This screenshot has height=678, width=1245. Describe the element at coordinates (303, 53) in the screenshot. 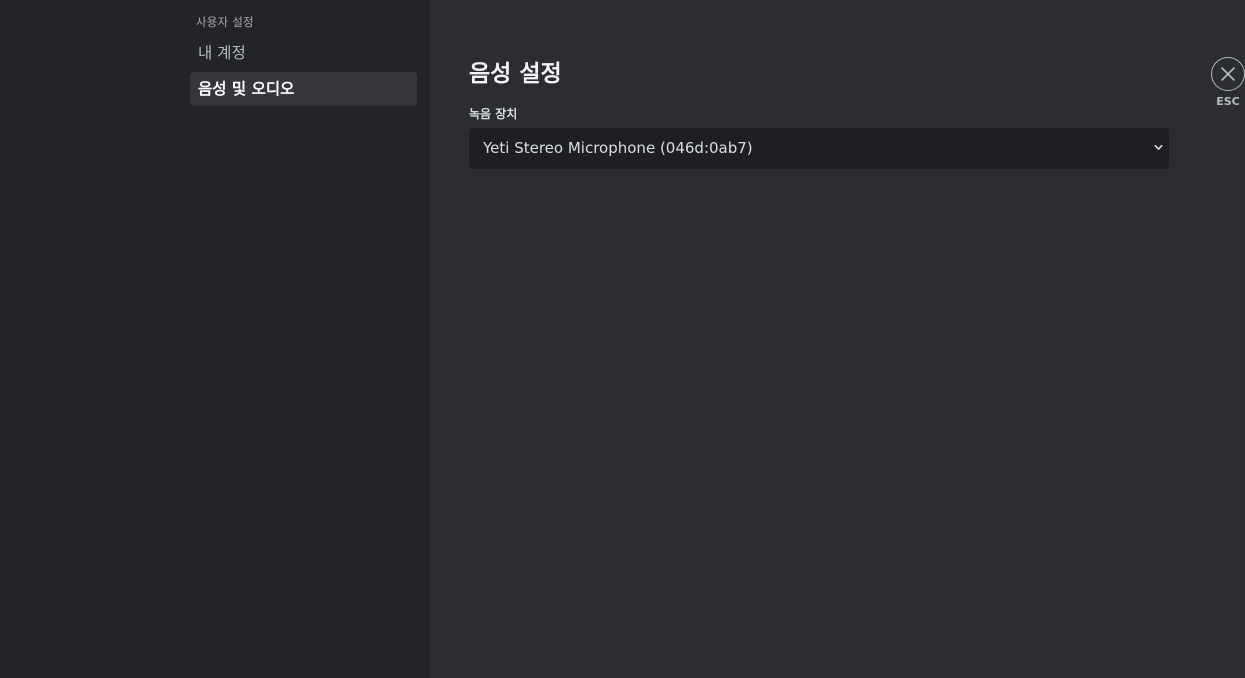

I see `sidebar-item-my-account: 내 계정` at that location.